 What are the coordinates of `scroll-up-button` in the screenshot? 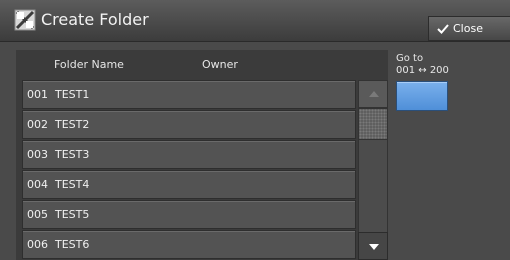 It's located at (373, 94).